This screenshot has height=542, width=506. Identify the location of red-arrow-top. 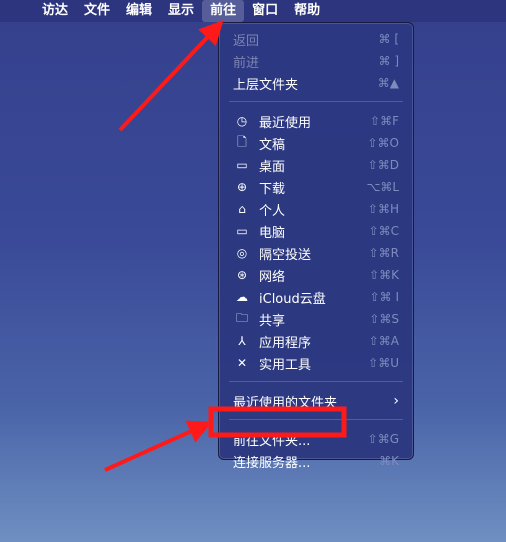
(171, 76).